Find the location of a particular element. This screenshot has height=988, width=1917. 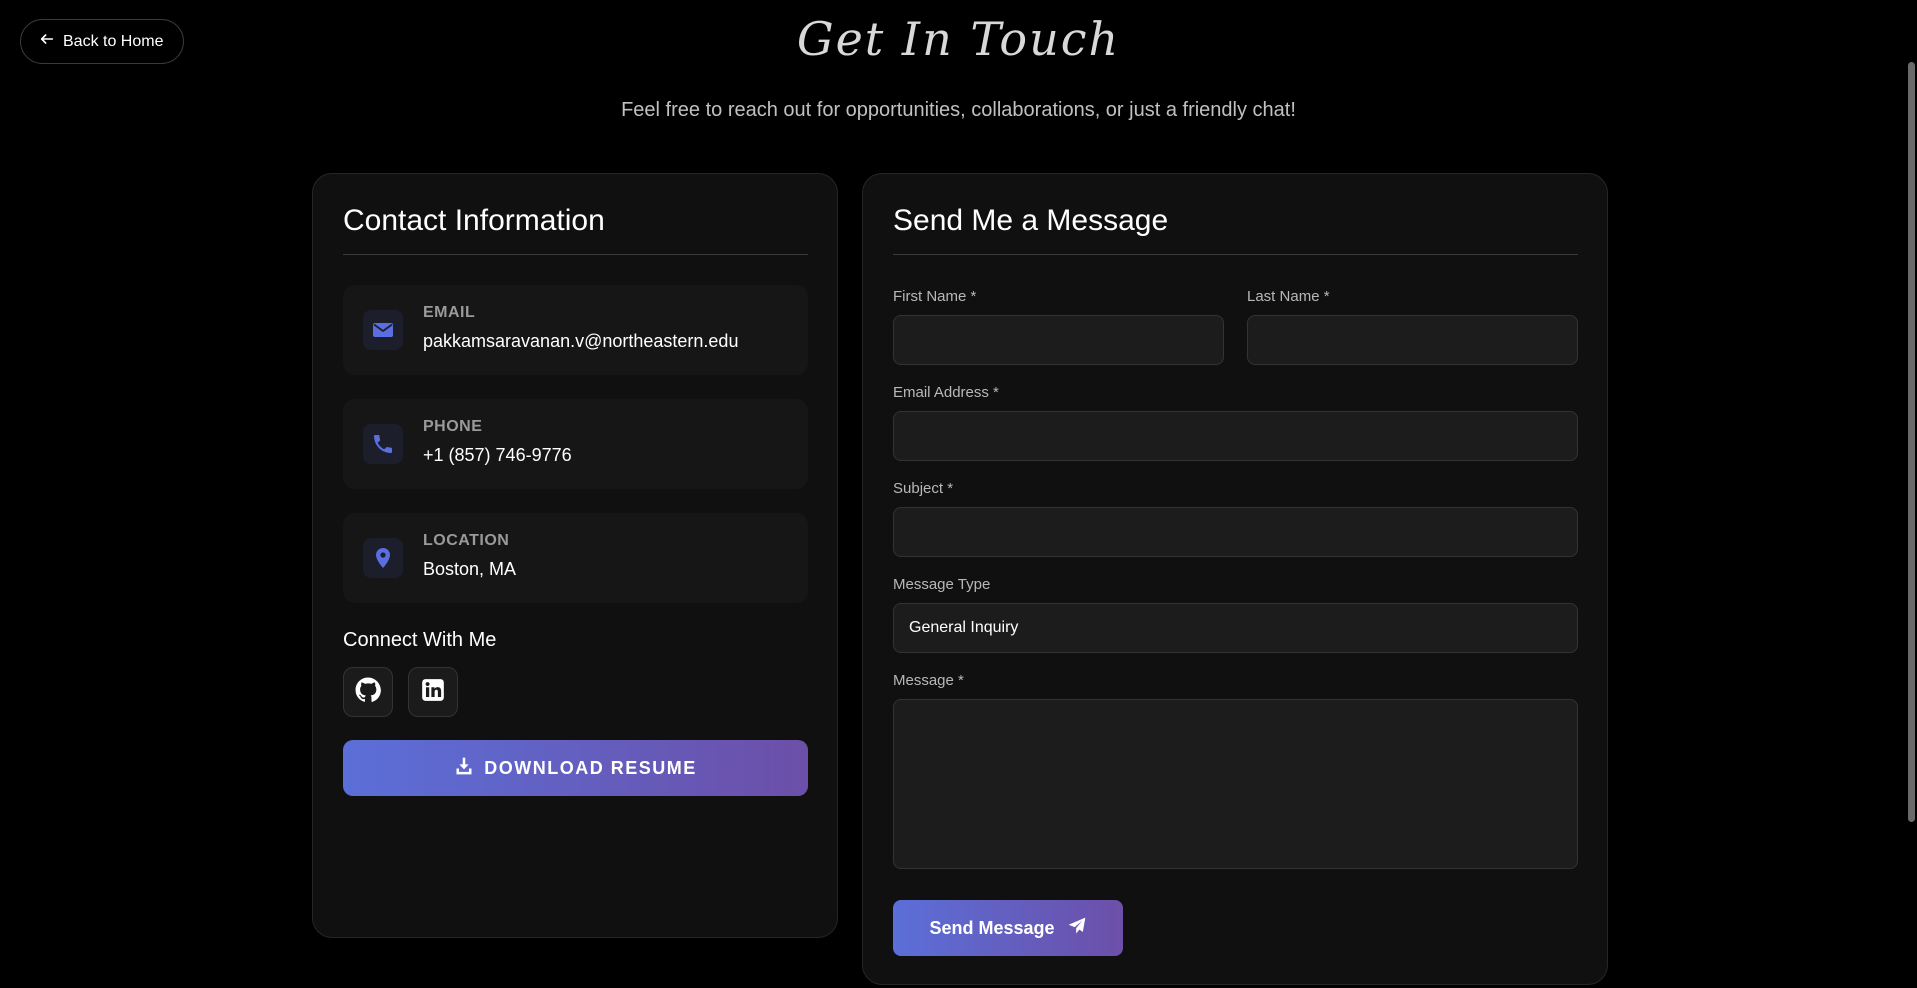

location-label: LOCATION is located at coordinates (466, 540).